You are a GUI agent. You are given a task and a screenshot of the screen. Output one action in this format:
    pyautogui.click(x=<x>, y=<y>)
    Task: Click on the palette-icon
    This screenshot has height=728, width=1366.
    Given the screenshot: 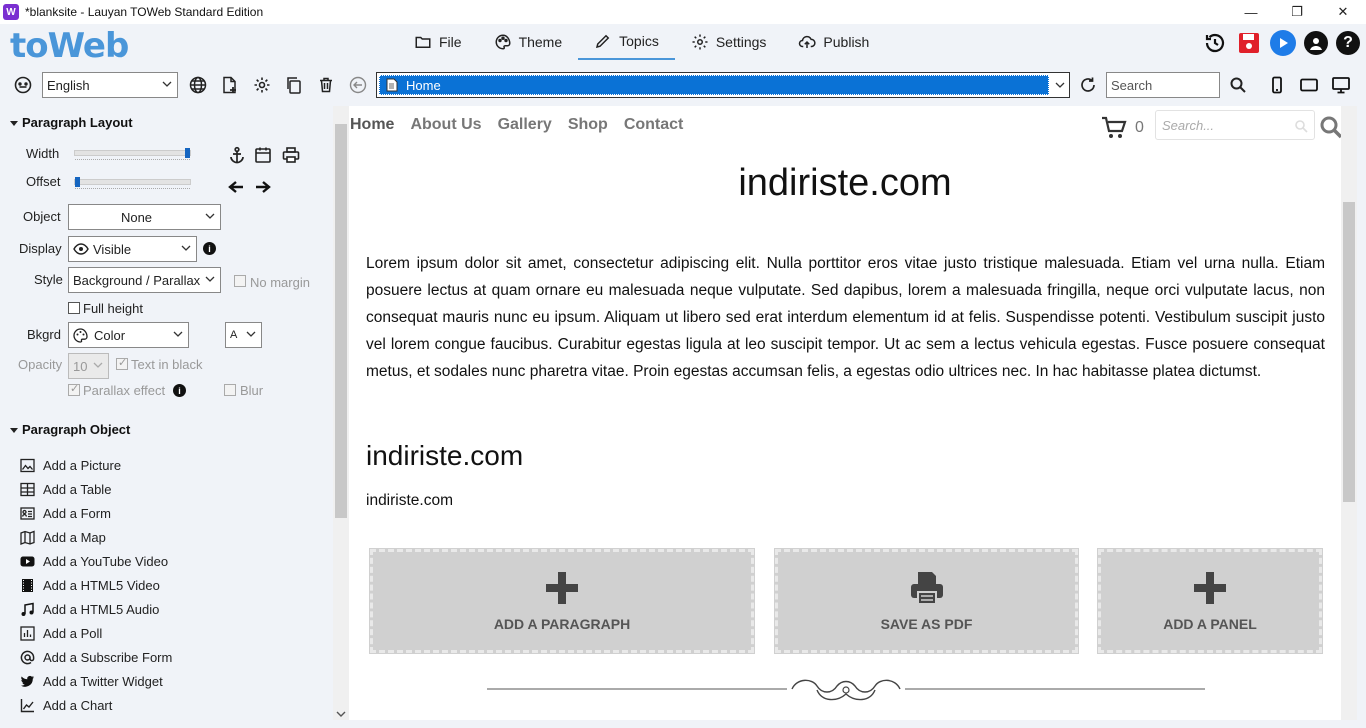 What is the action you would take?
    pyautogui.click(x=80, y=335)
    